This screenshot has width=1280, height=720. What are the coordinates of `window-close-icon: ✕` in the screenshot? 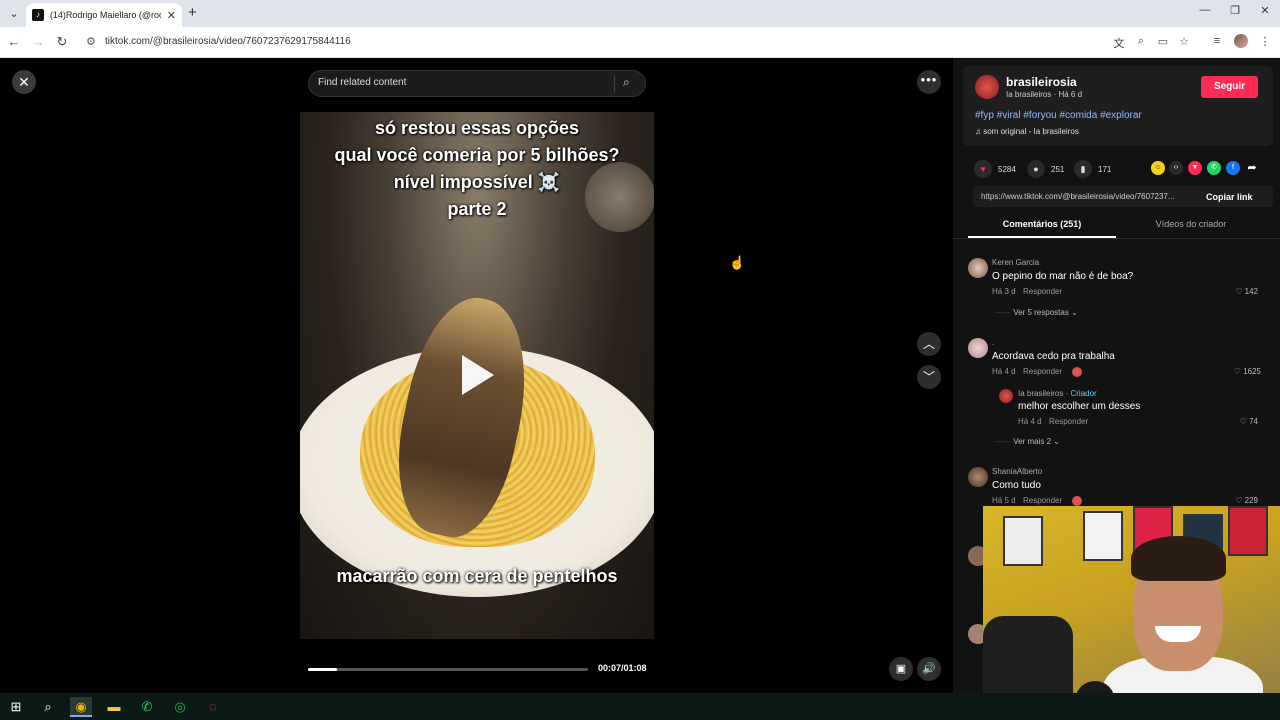 It's located at (1265, 10).